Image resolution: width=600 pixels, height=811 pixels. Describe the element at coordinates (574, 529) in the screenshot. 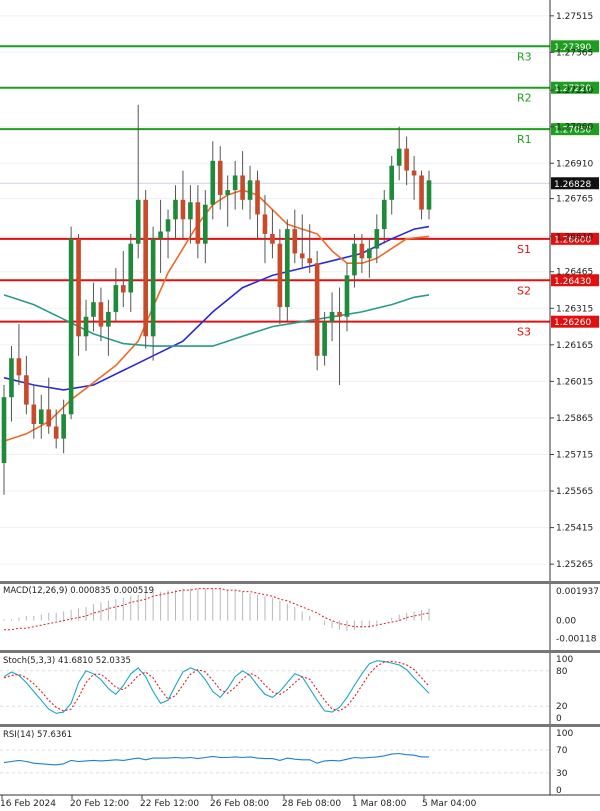

I see `price-tick-label: 1.25415` at that location.